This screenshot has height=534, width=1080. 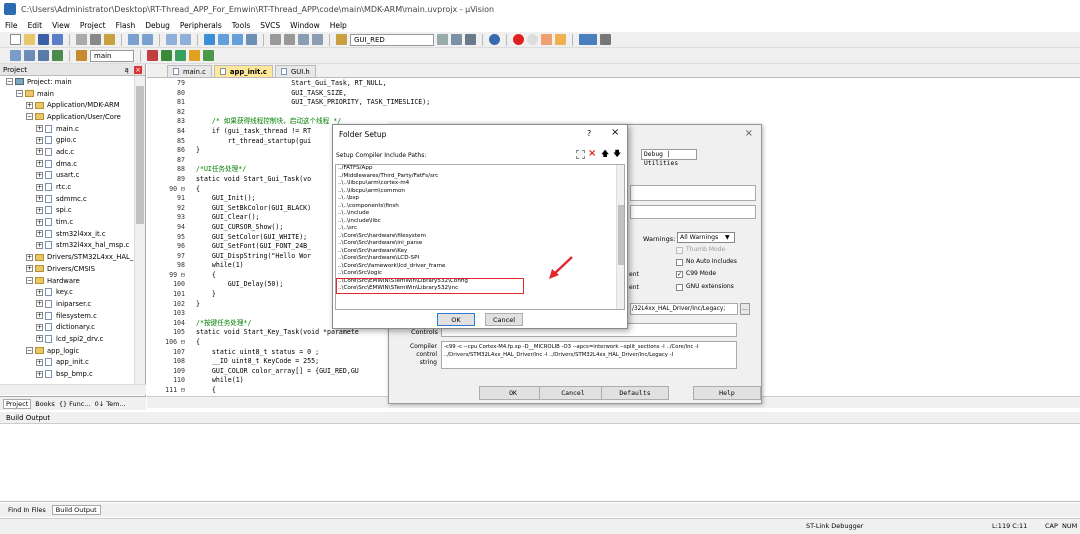 What do you see at coordinates (27, 510) in the screenshot?
I see `tab-find-in-files: Find In Files` at bounding box center [27, 510].